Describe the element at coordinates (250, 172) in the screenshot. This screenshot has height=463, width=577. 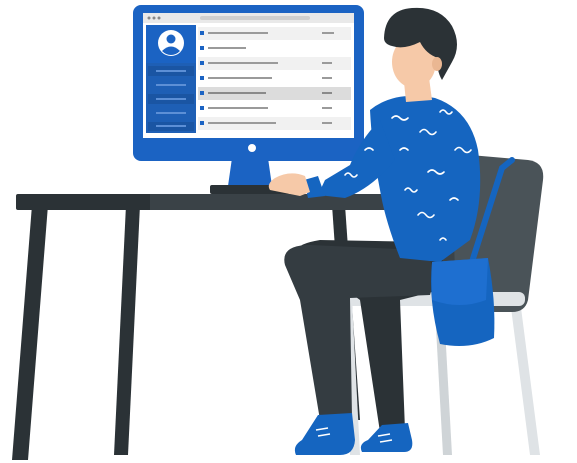
I see `monitor-stand` at that location.